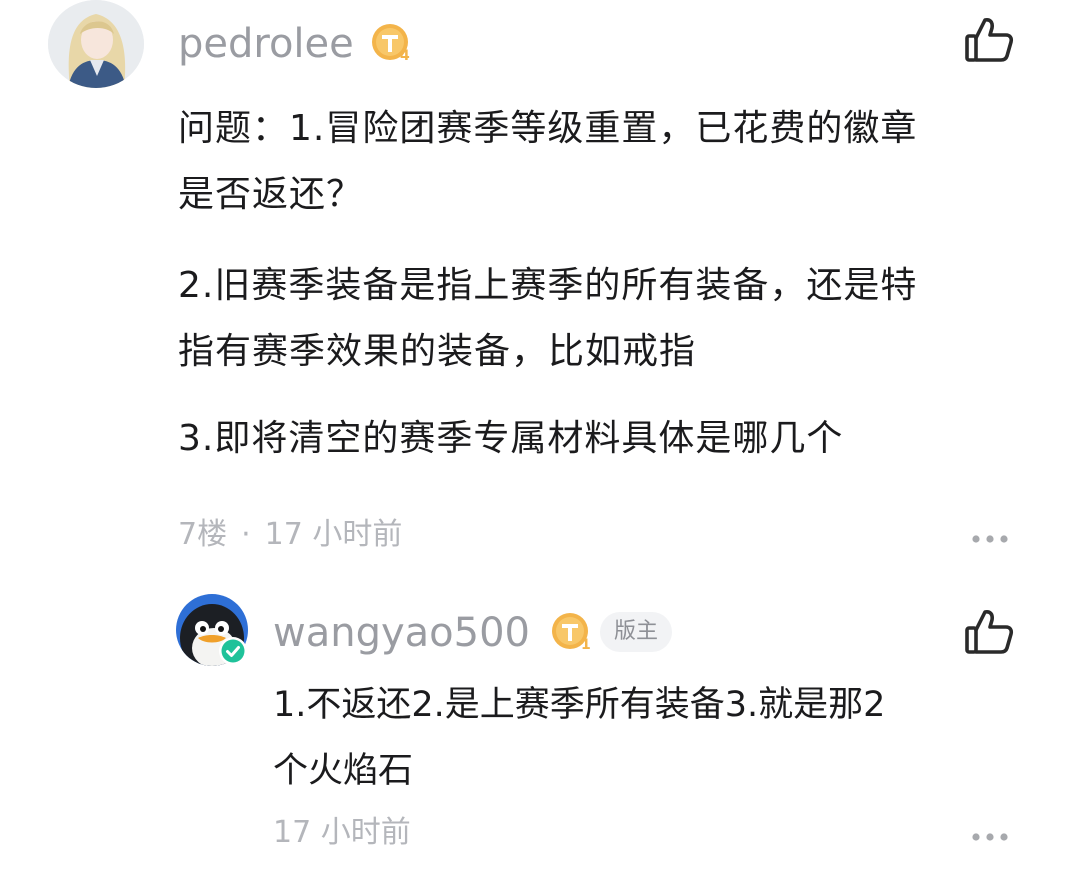 The width and height of the screenshot is (1080, 888). Describe the element at coordinates (343, 771) in the screenshot. I see `reply-text-line: 个火焰石` at that location.